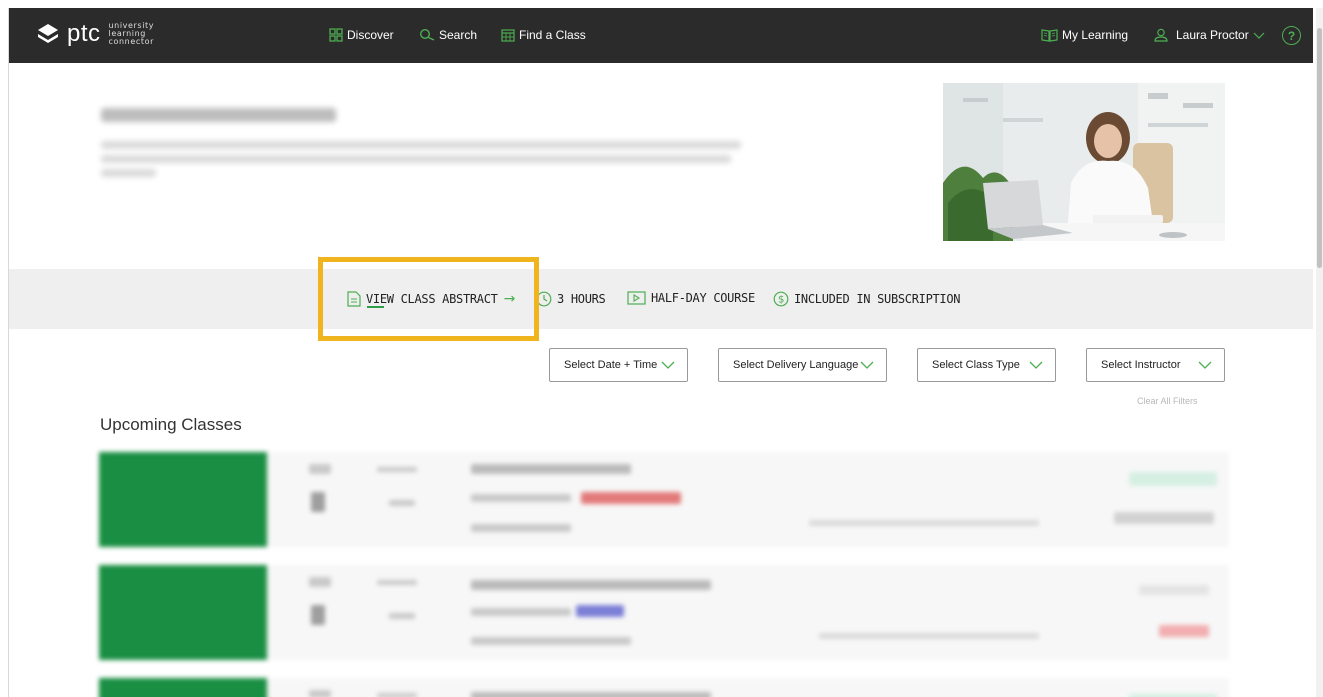 Image resolution: width=1323 pixels, height=697 pixels. What do you see at coordinates (1319, 352) in the screenshot?
I see `page-scrollbar` at bounding box center [1319, 352].